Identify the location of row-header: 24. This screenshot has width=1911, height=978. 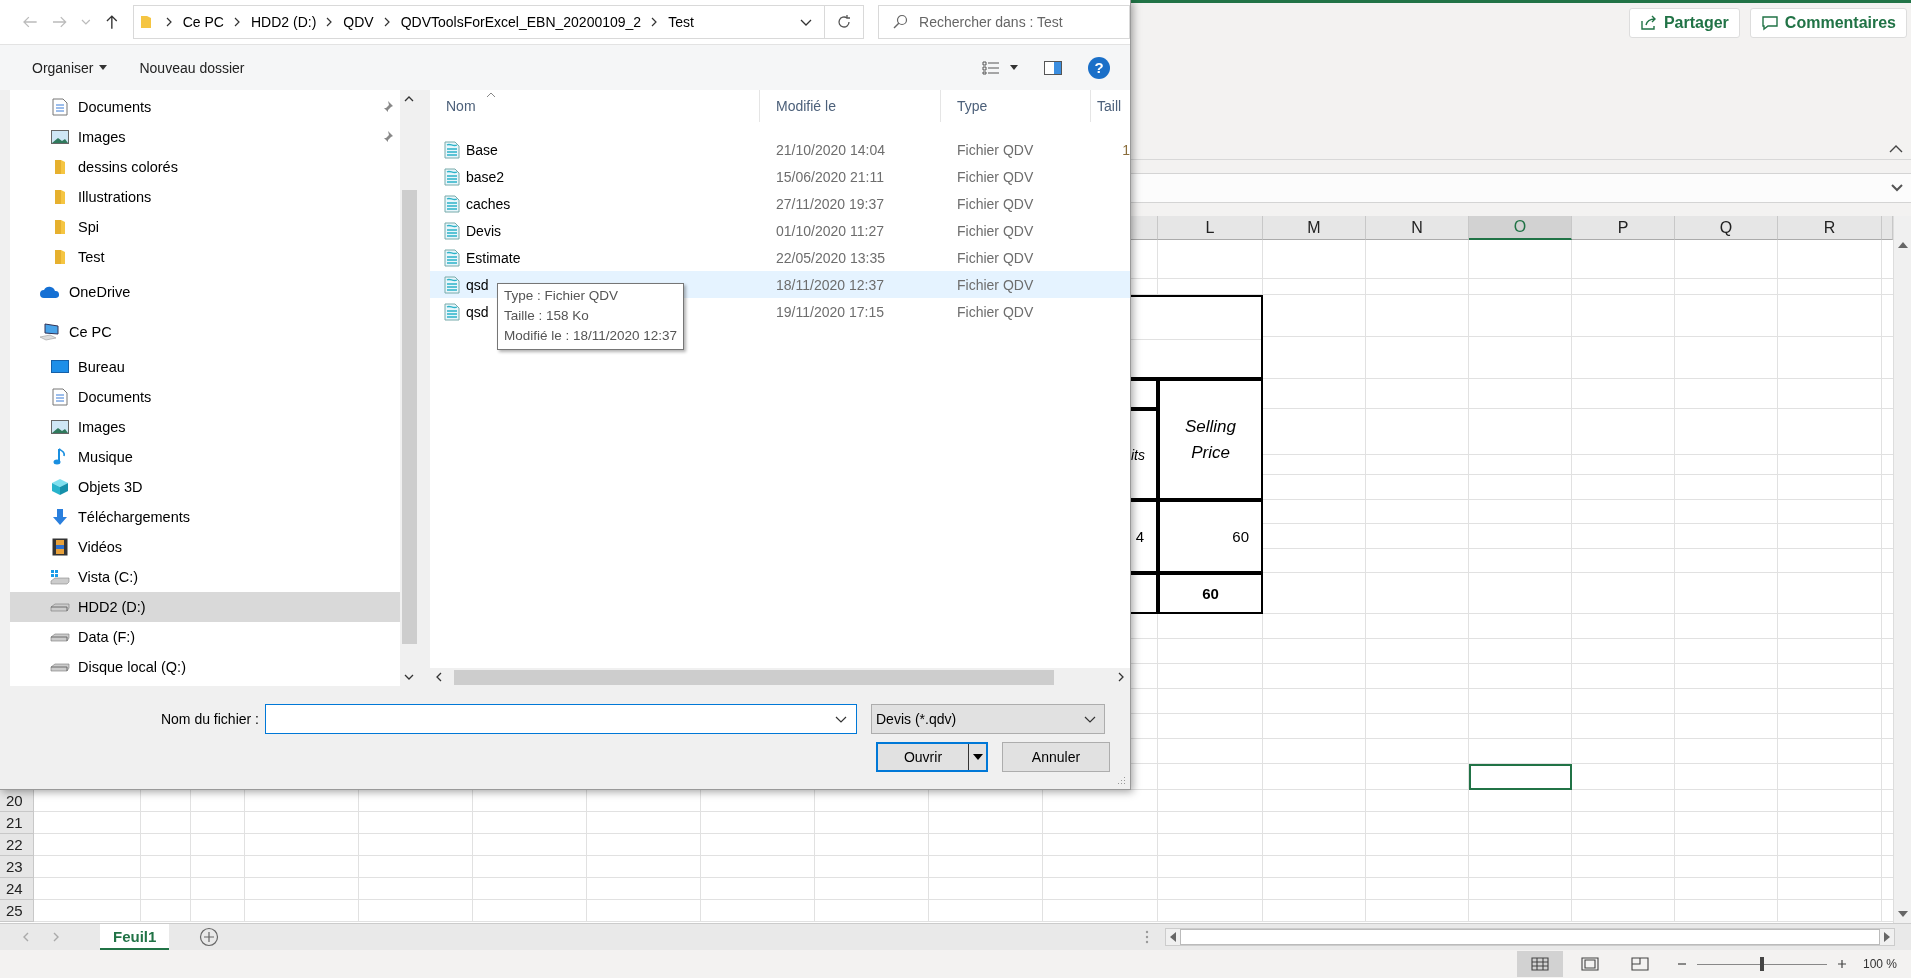
(17, 889).